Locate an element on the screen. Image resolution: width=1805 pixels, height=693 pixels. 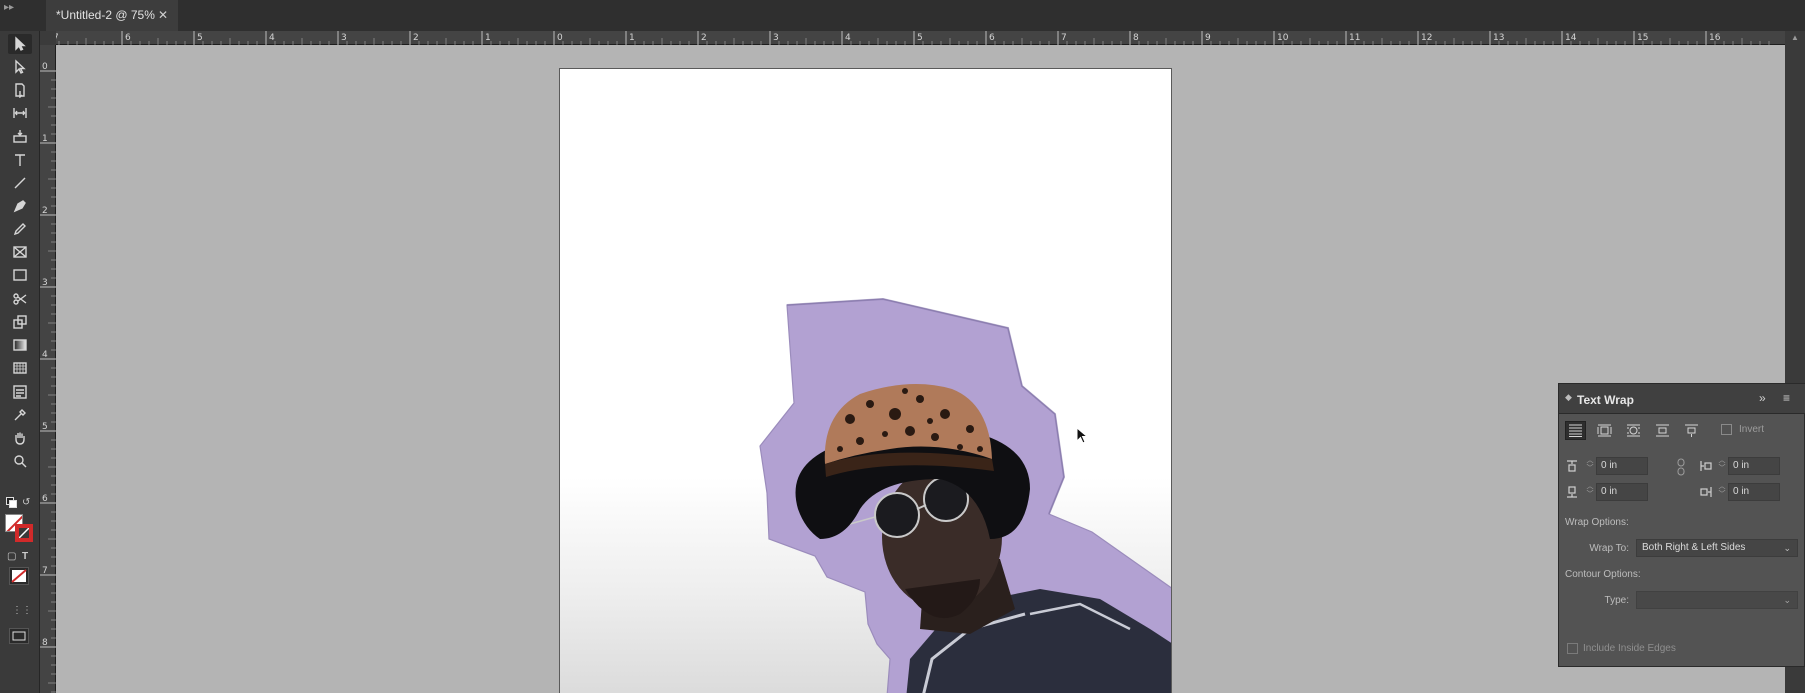
include-inside-edges-label: Include Inside Edges is located at coordinates (1629, 648).